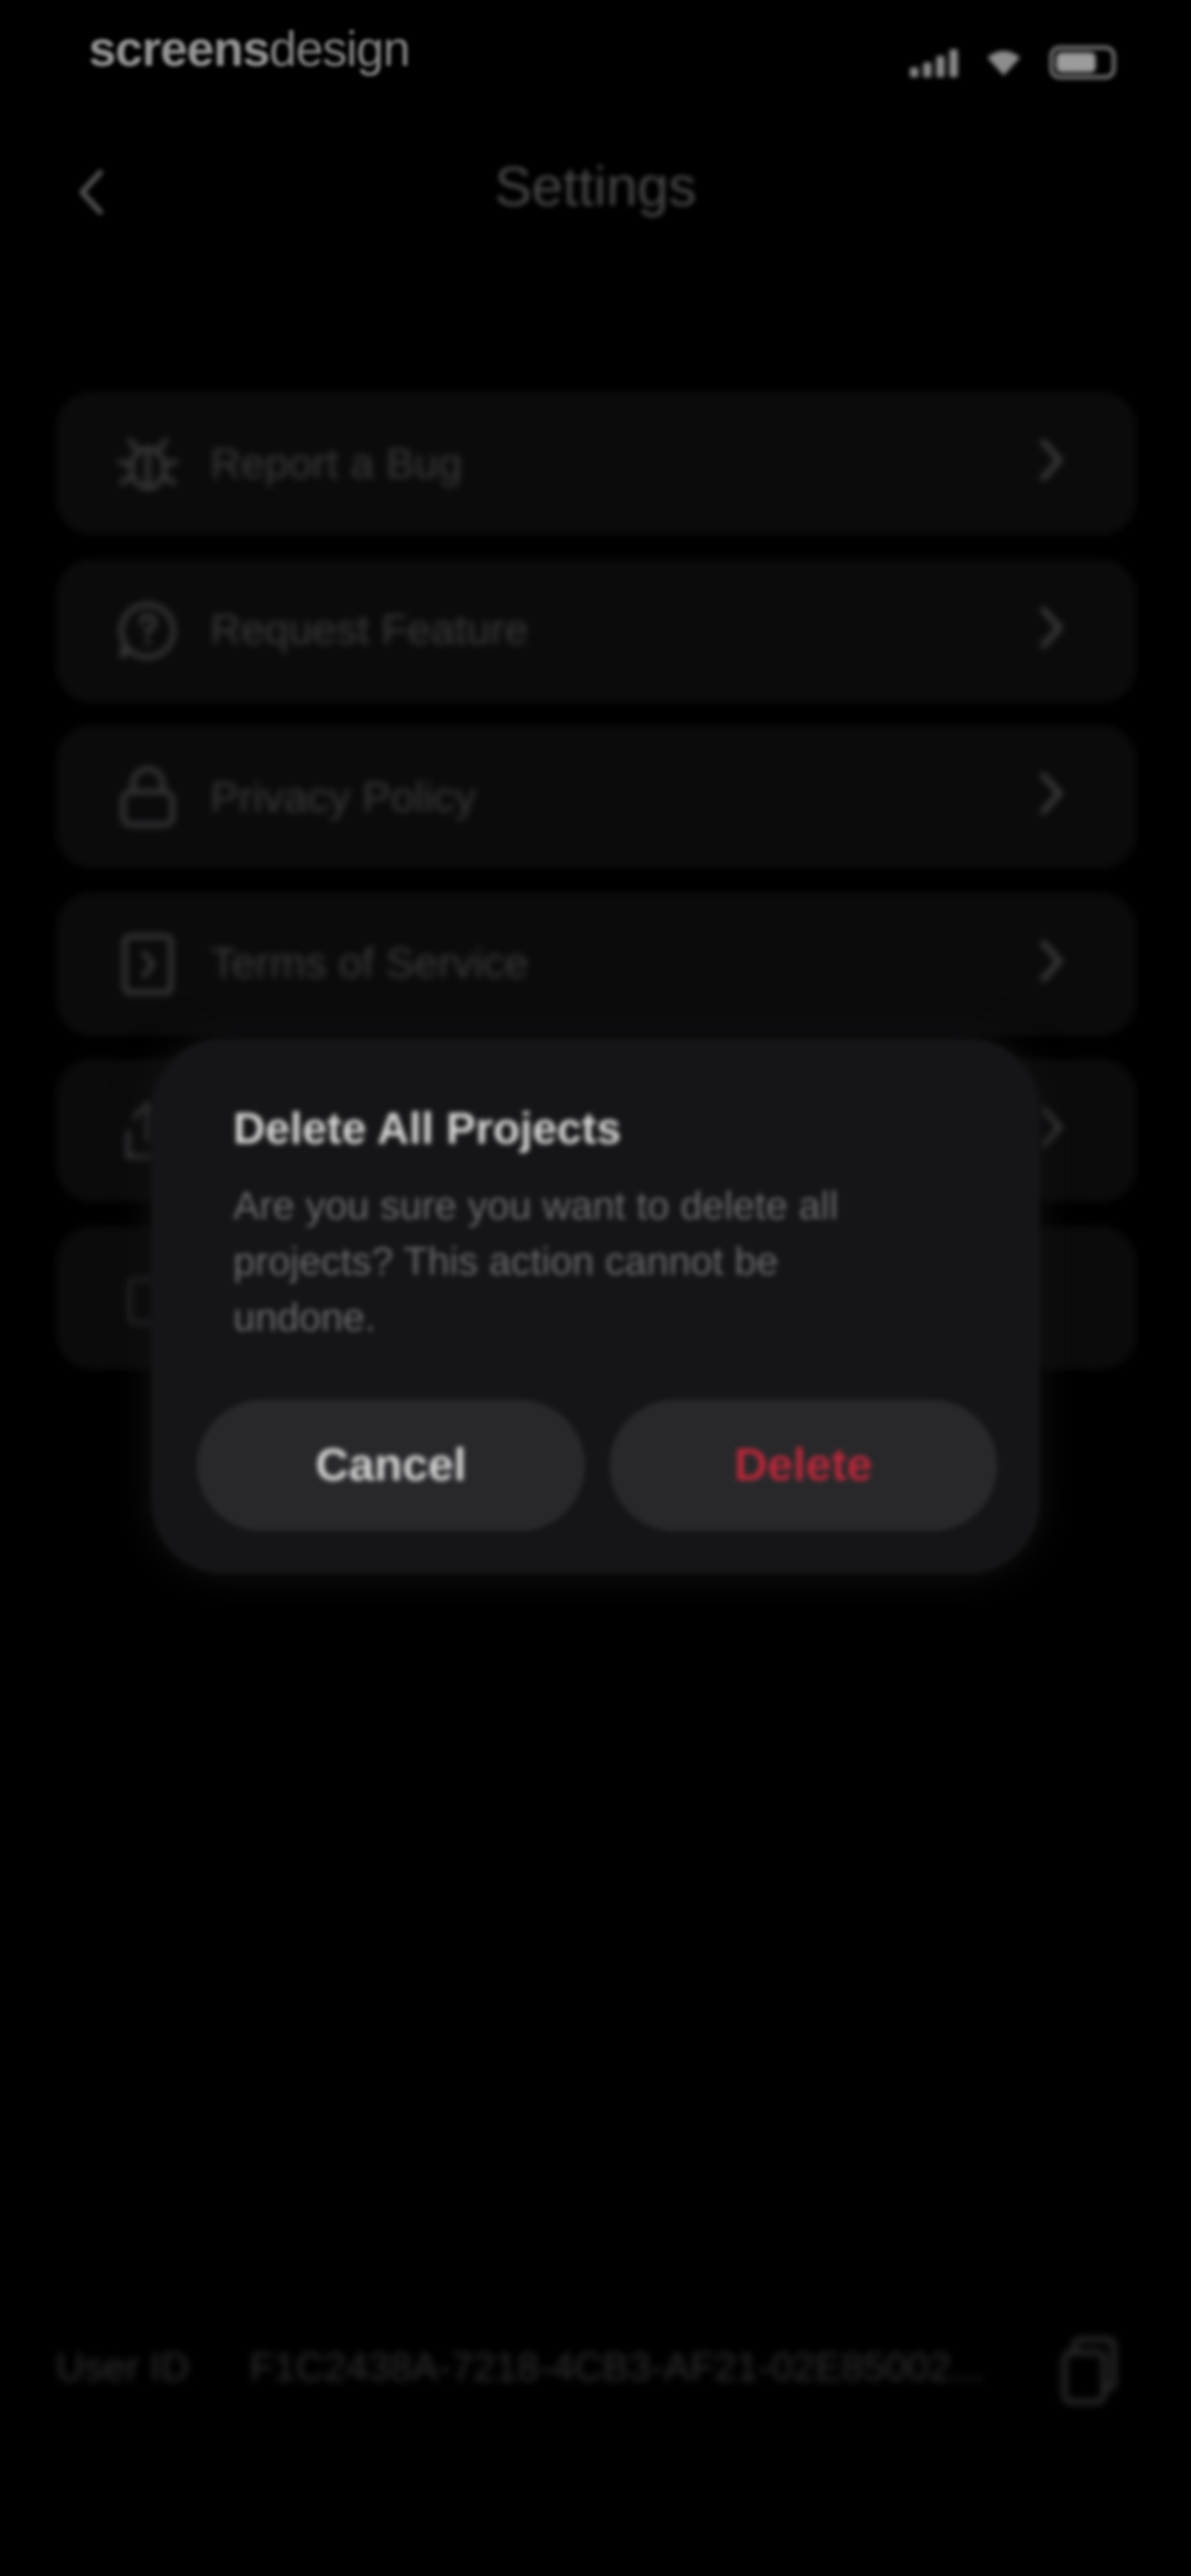 The image size is (1191, 2576). I want to click on dialog-title: Delete All Projects, so click(427, 1128).